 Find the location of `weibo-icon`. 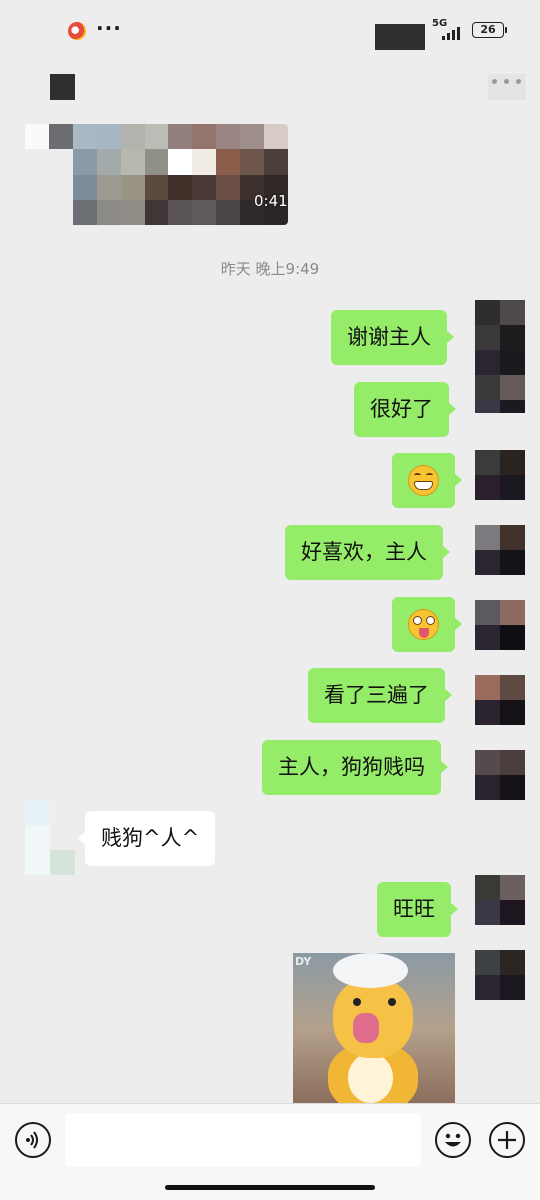

weibo-icon is located at coordinates (77, 31).